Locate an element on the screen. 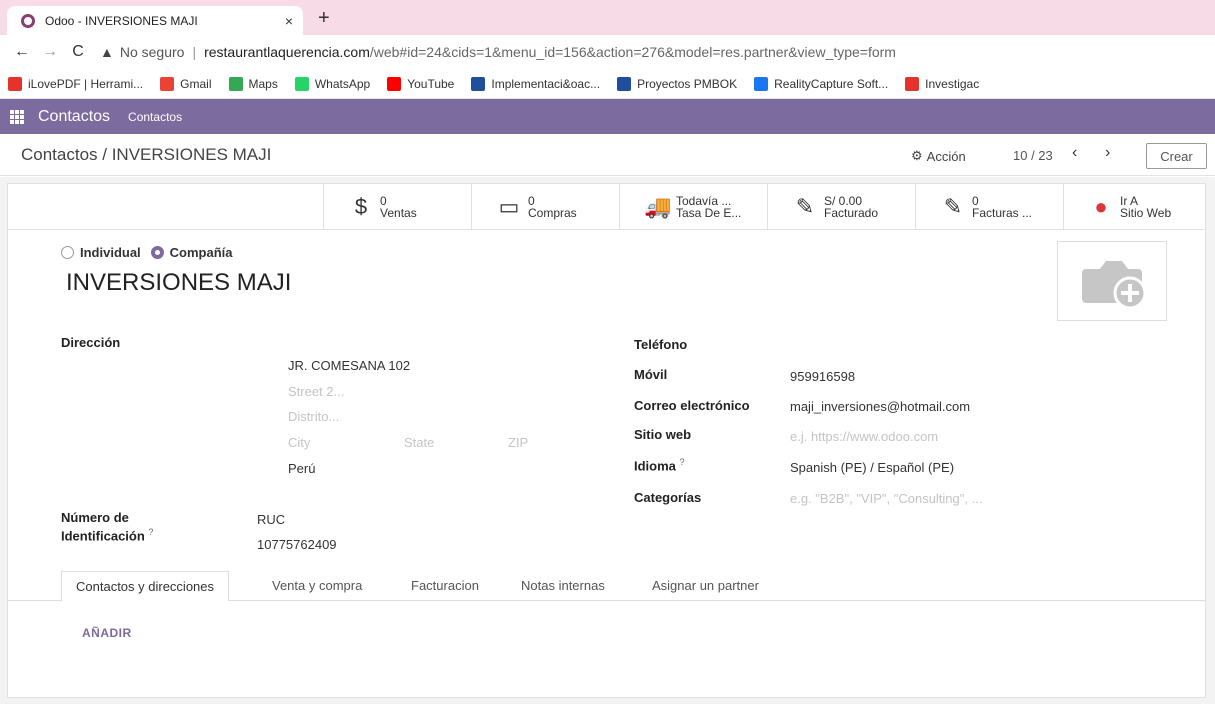 The height and width of the screenshot is (704, 1215). bookmark-item: YouTube is located at coordinates (420, 83).